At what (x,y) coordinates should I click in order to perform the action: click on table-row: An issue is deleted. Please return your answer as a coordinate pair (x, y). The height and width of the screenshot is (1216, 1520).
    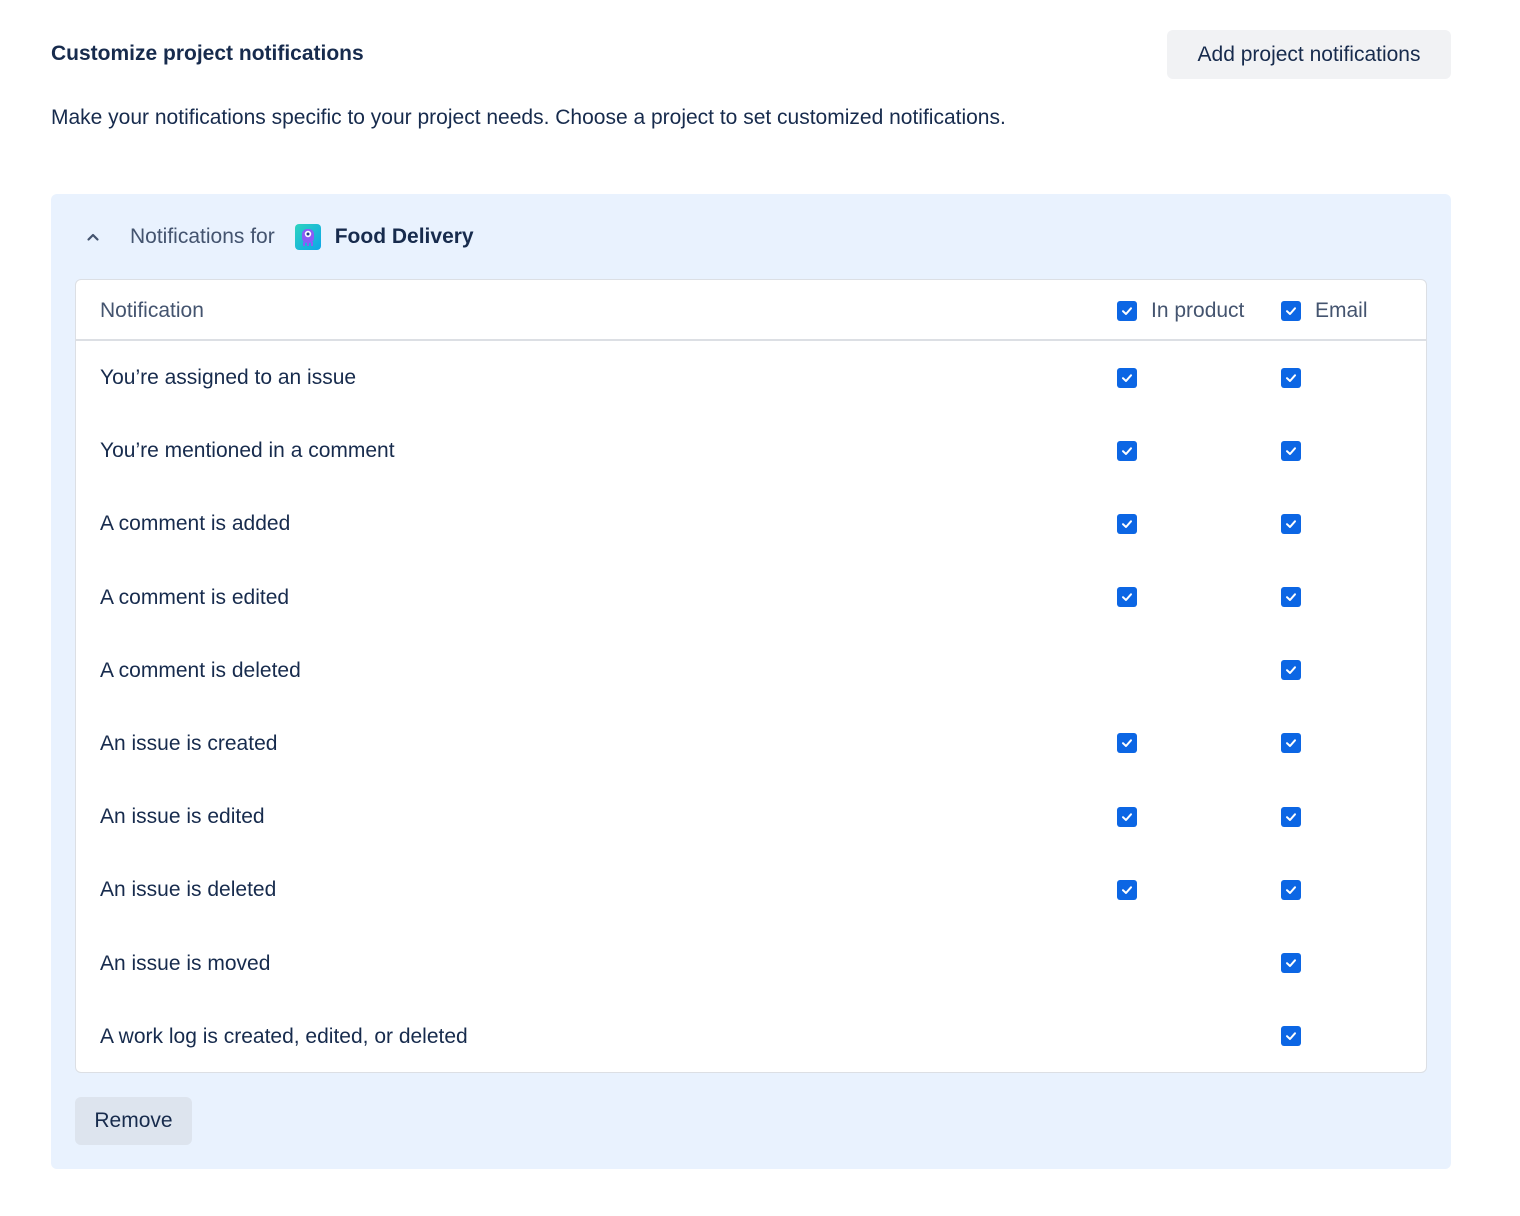
    Looking at the image, I should click on (751, 889).